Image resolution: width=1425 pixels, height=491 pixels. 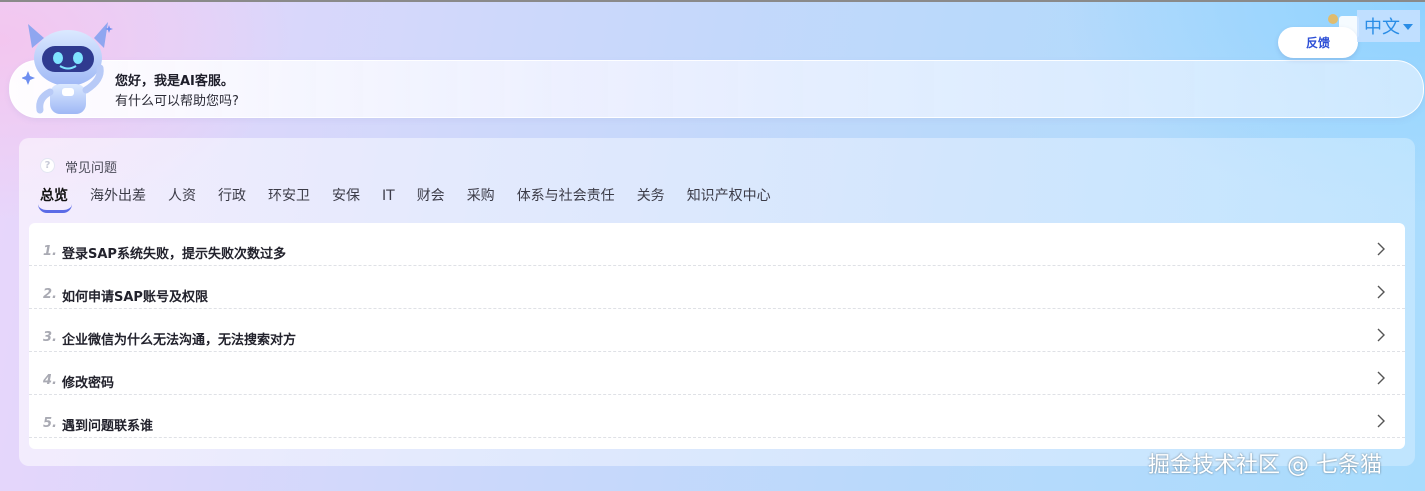 What do you see at coordinates (289, 198) in the screenshot?
I see `tab-ehs: 环安卫` at bounding box center [289, 198].